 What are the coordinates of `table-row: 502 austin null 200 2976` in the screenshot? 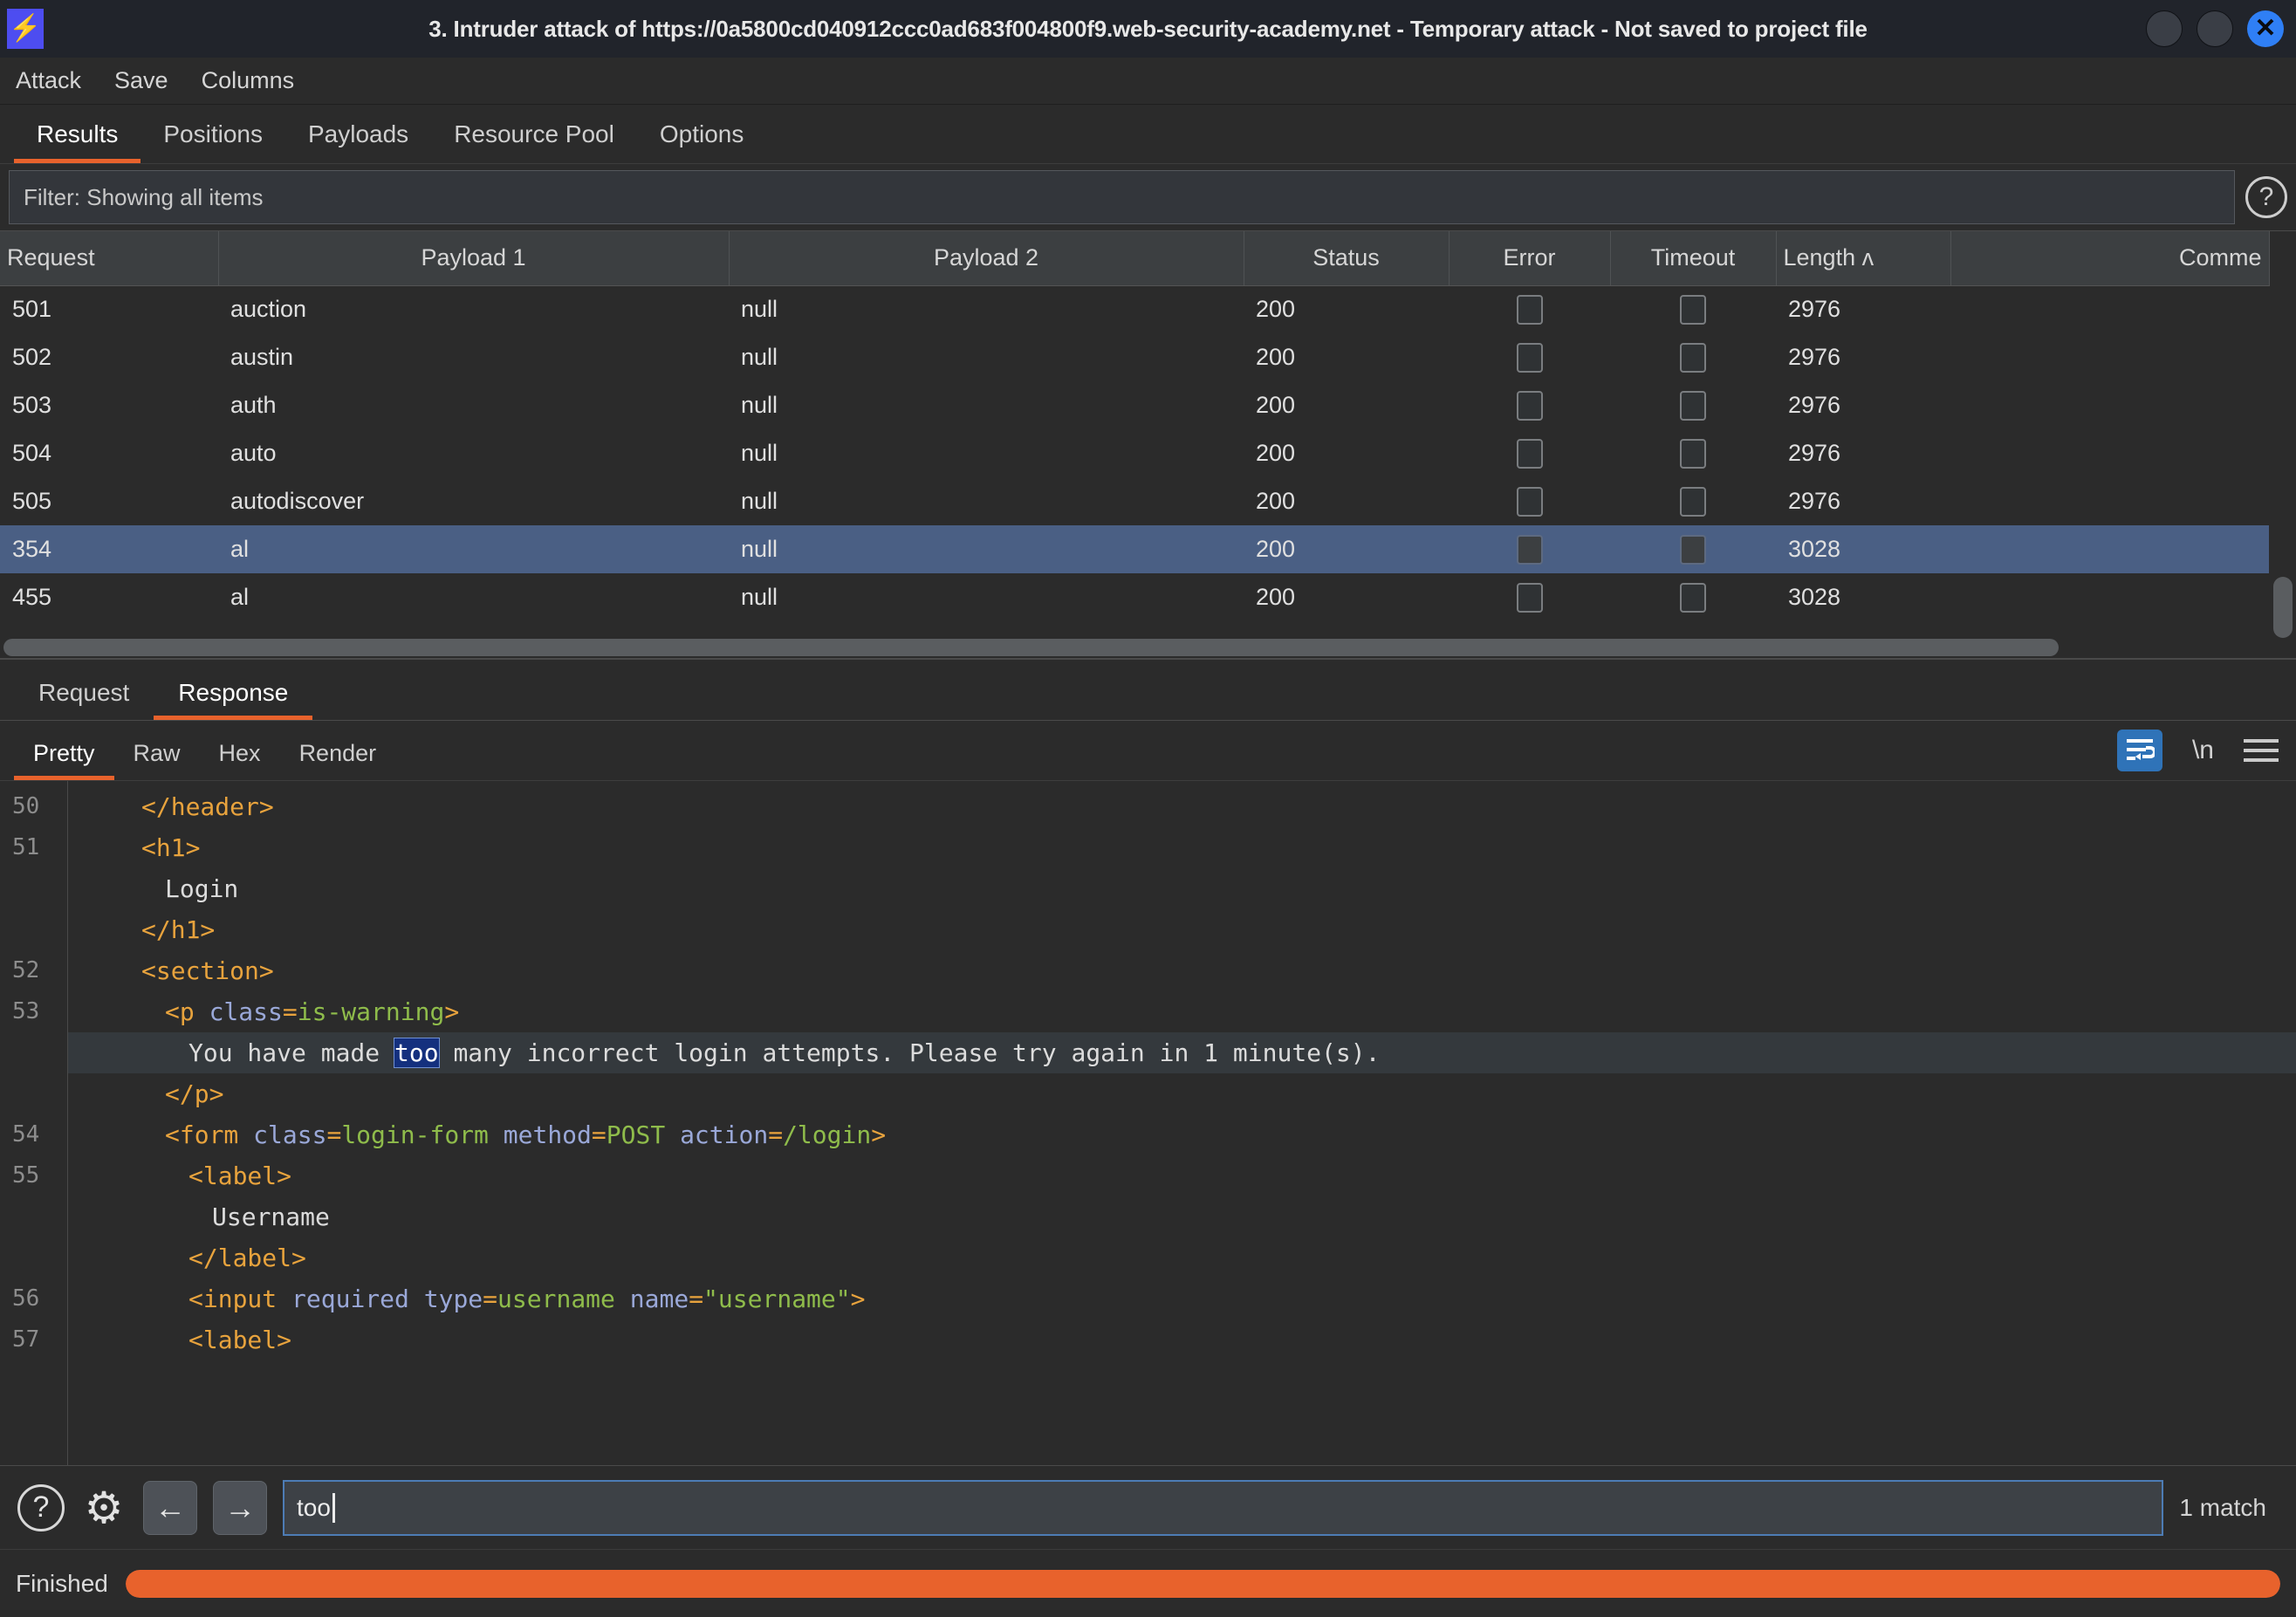 It's located at (1134, 357).